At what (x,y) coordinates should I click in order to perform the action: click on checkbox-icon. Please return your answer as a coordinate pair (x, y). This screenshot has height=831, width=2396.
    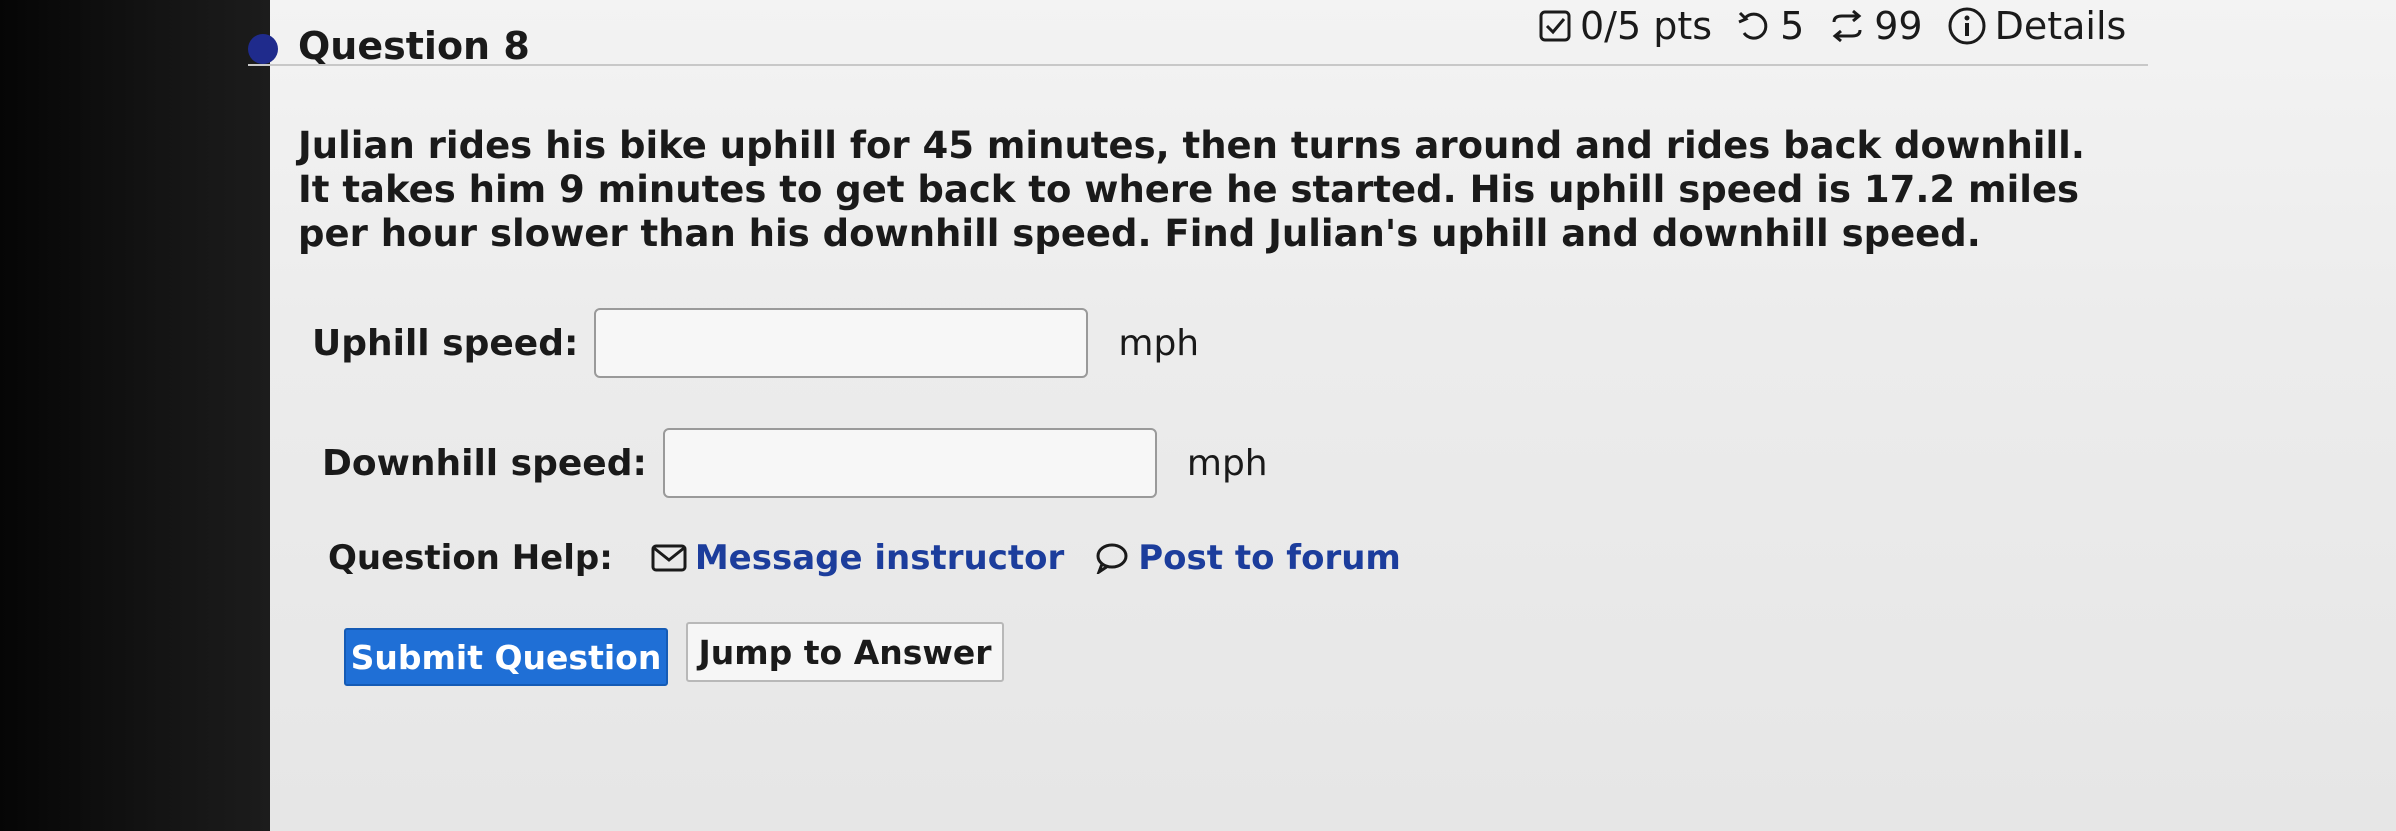
    Looking at the image, I should click on (1555, 26).